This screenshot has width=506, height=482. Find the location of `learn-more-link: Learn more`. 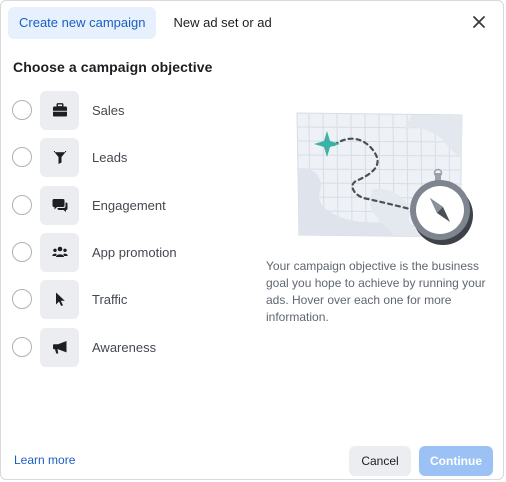

learn-more-link: Learn more is located at coordinates (44, 460).